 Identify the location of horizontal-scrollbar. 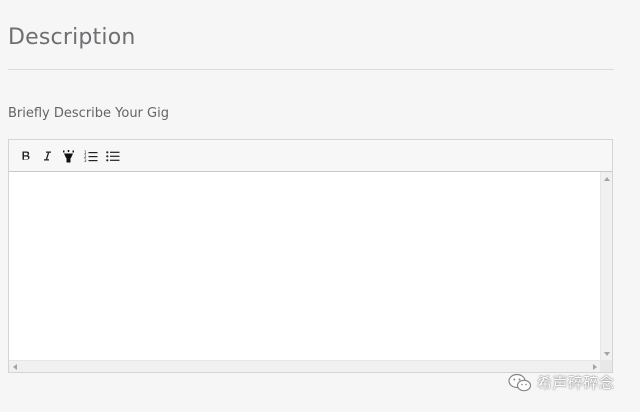
(305, 366).